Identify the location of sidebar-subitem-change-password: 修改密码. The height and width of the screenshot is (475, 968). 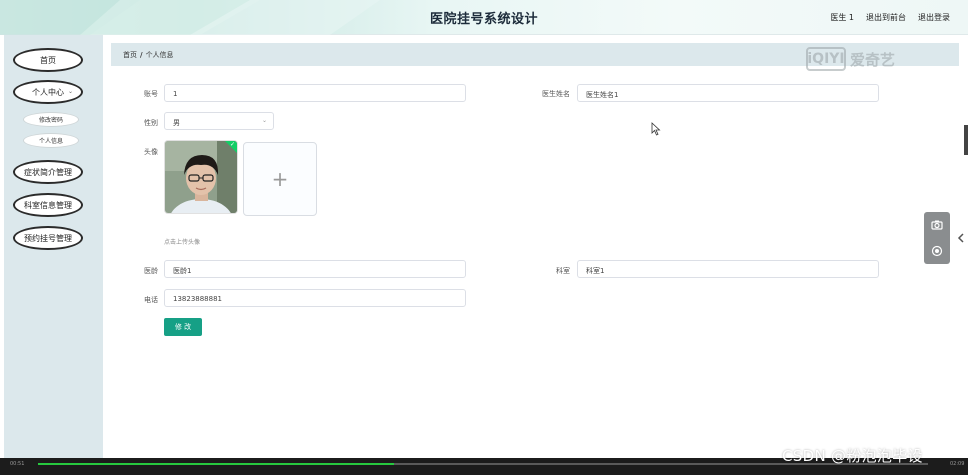
(51, 119).